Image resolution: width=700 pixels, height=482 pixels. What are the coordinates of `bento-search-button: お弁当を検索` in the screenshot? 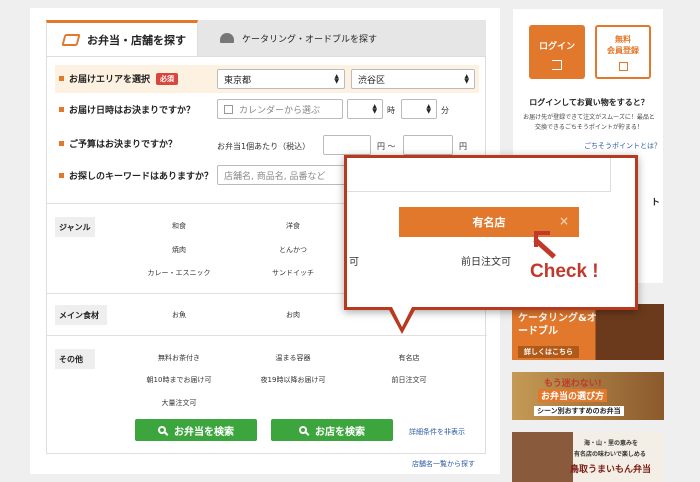 It's located at (196, 430).